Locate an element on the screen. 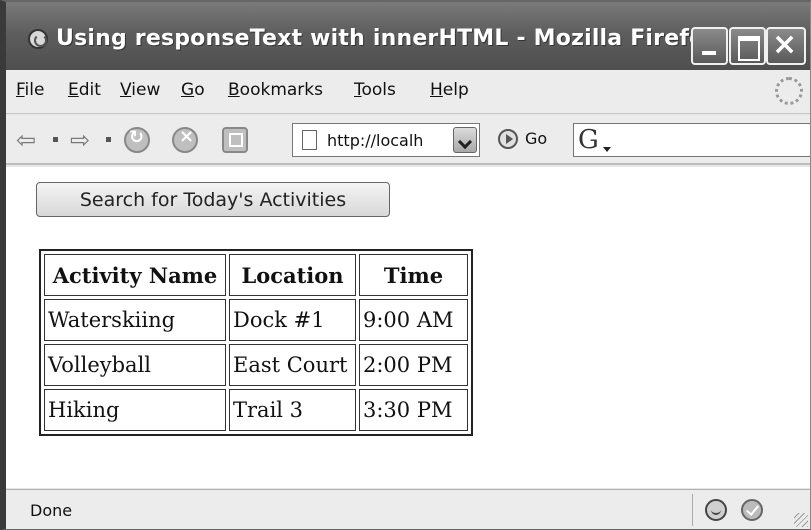 This screenshot has width=811, height=530. url-dropdown-icon is located at coordinates (465, 140).